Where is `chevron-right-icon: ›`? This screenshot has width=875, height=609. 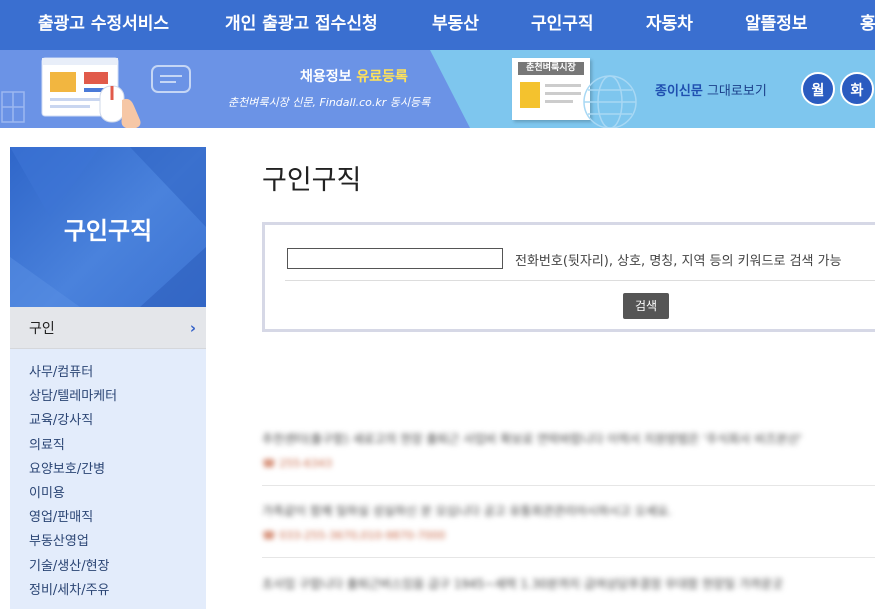
chevron-right-icon: › is located at coordinates (192, 327).